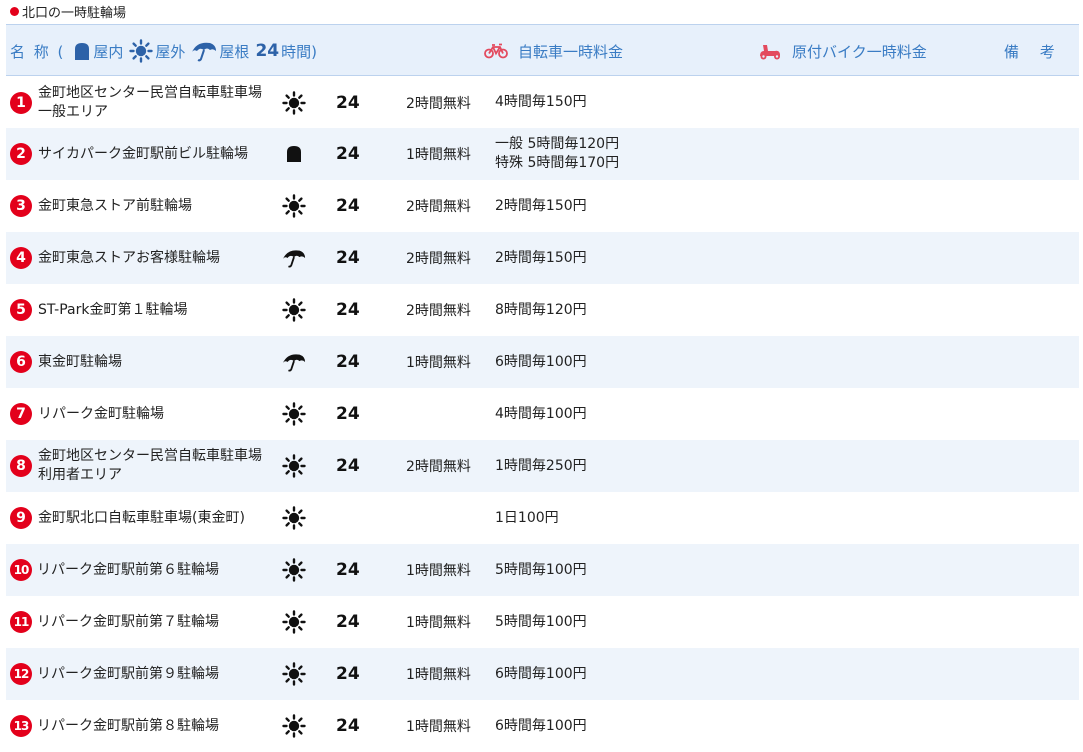 This screenshot has width=1083, height=752. I want to click on legend-roof: 屋根, so click(220, 51).